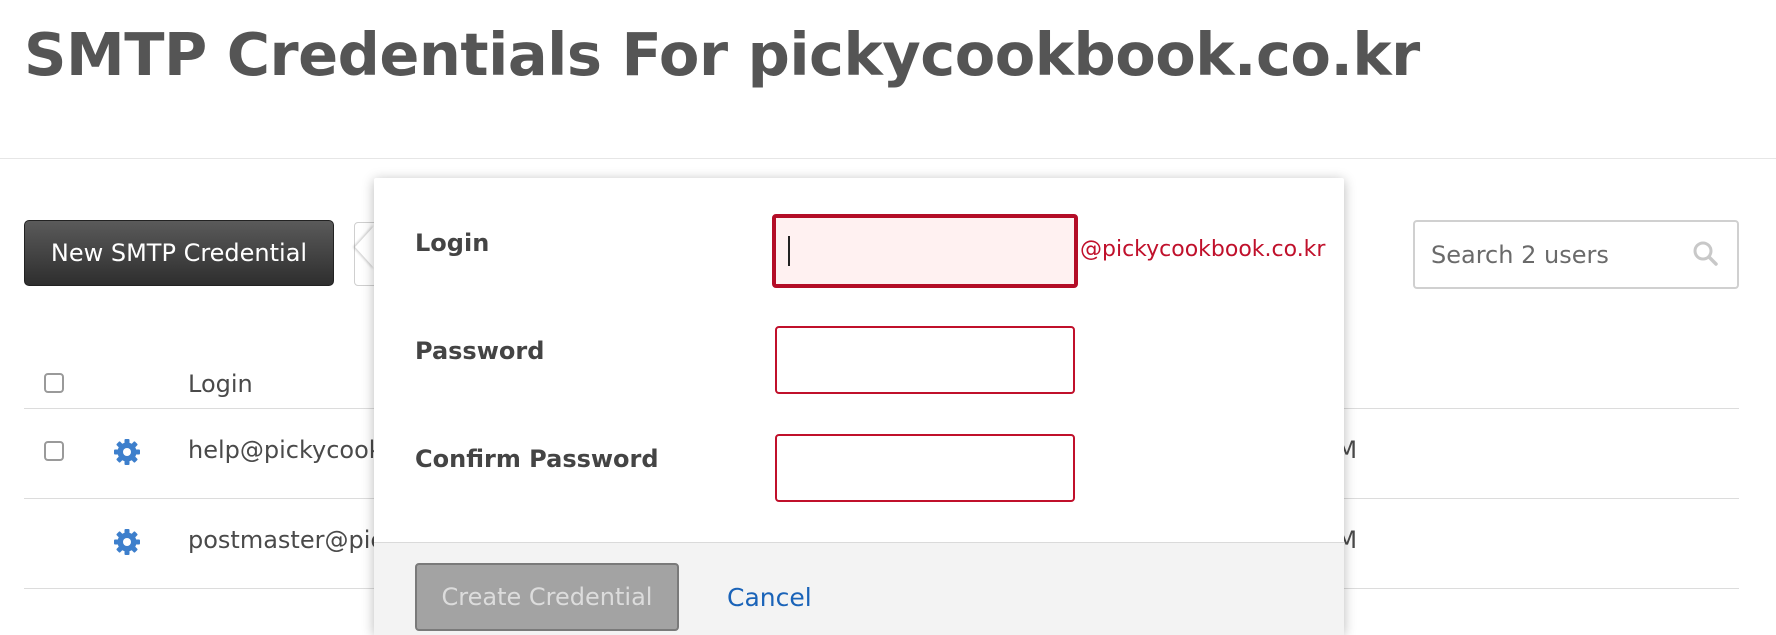  I want to click on new-smtp-credential-button: New SMTP Credential, so click(179, 253).